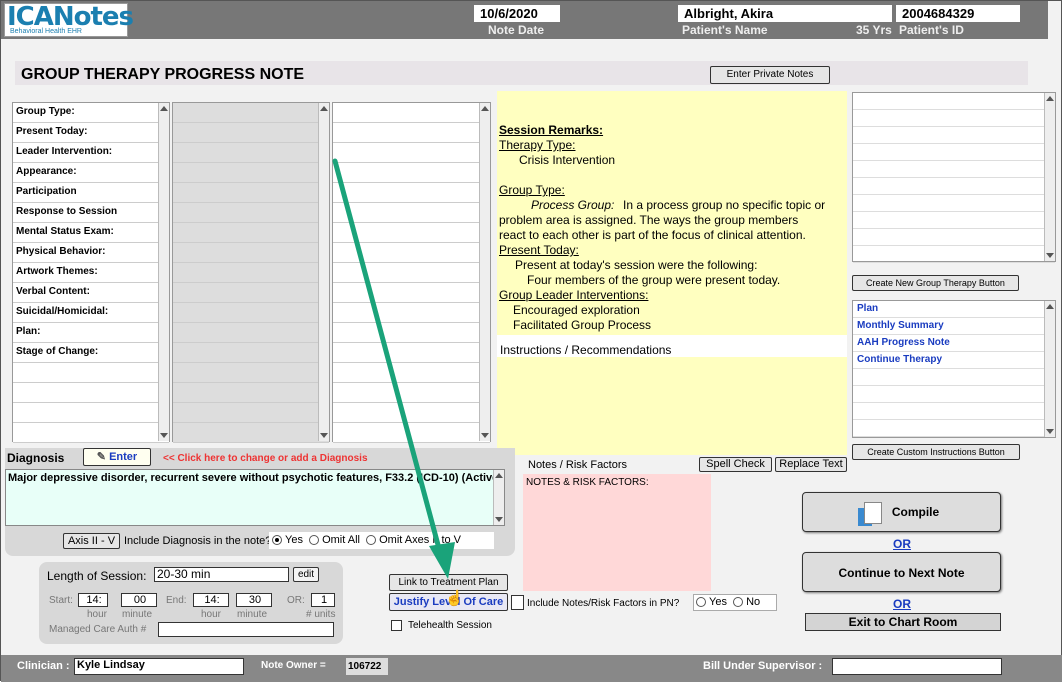 This screenshot has width=1062, height=682. Describe the element at coordinates (254, 600) in the screenshot. I see `end-minute-input: 30` at that location.